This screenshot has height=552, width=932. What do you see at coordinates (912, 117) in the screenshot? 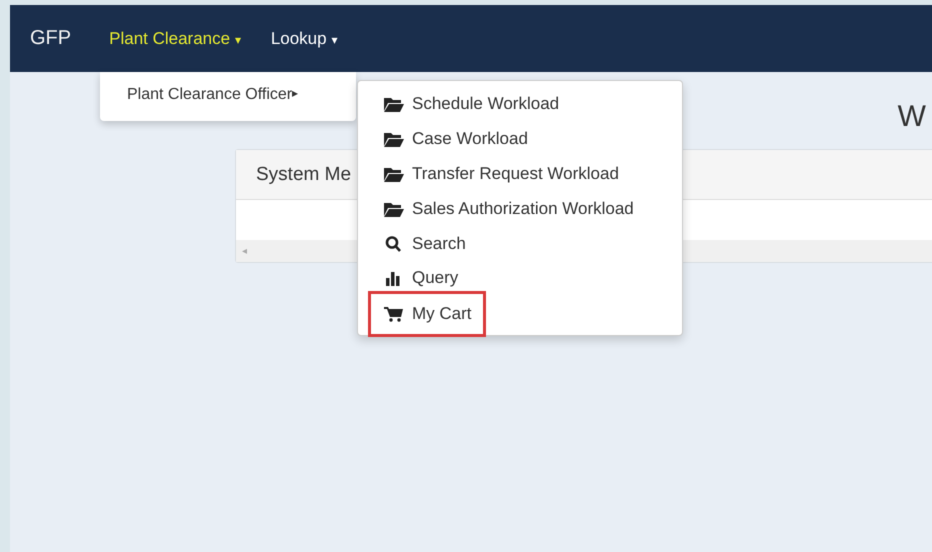
I see `page-title: W` at bounding box center [912, 117].